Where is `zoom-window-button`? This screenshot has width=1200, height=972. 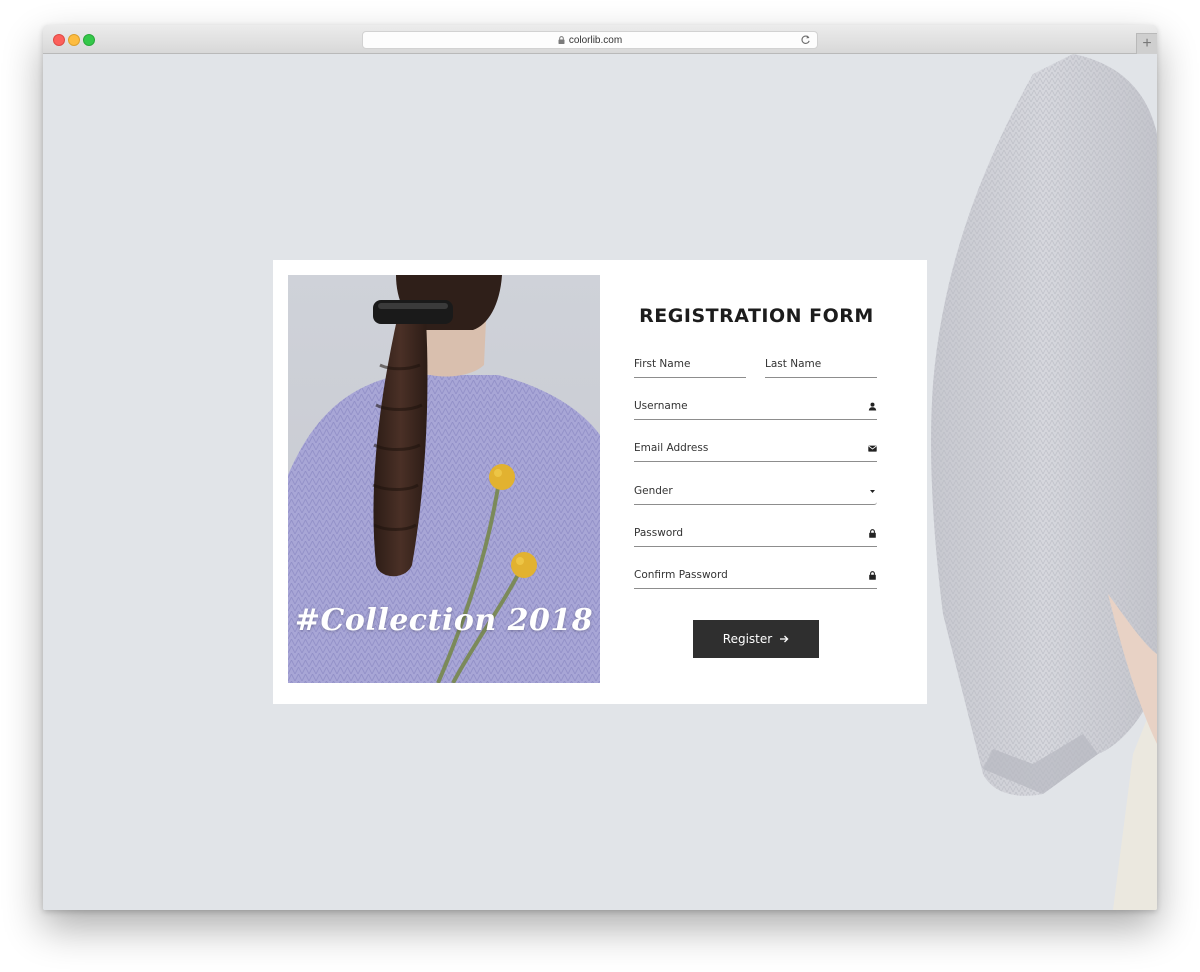
zoom-window-button is located at coordinates (89, 40).